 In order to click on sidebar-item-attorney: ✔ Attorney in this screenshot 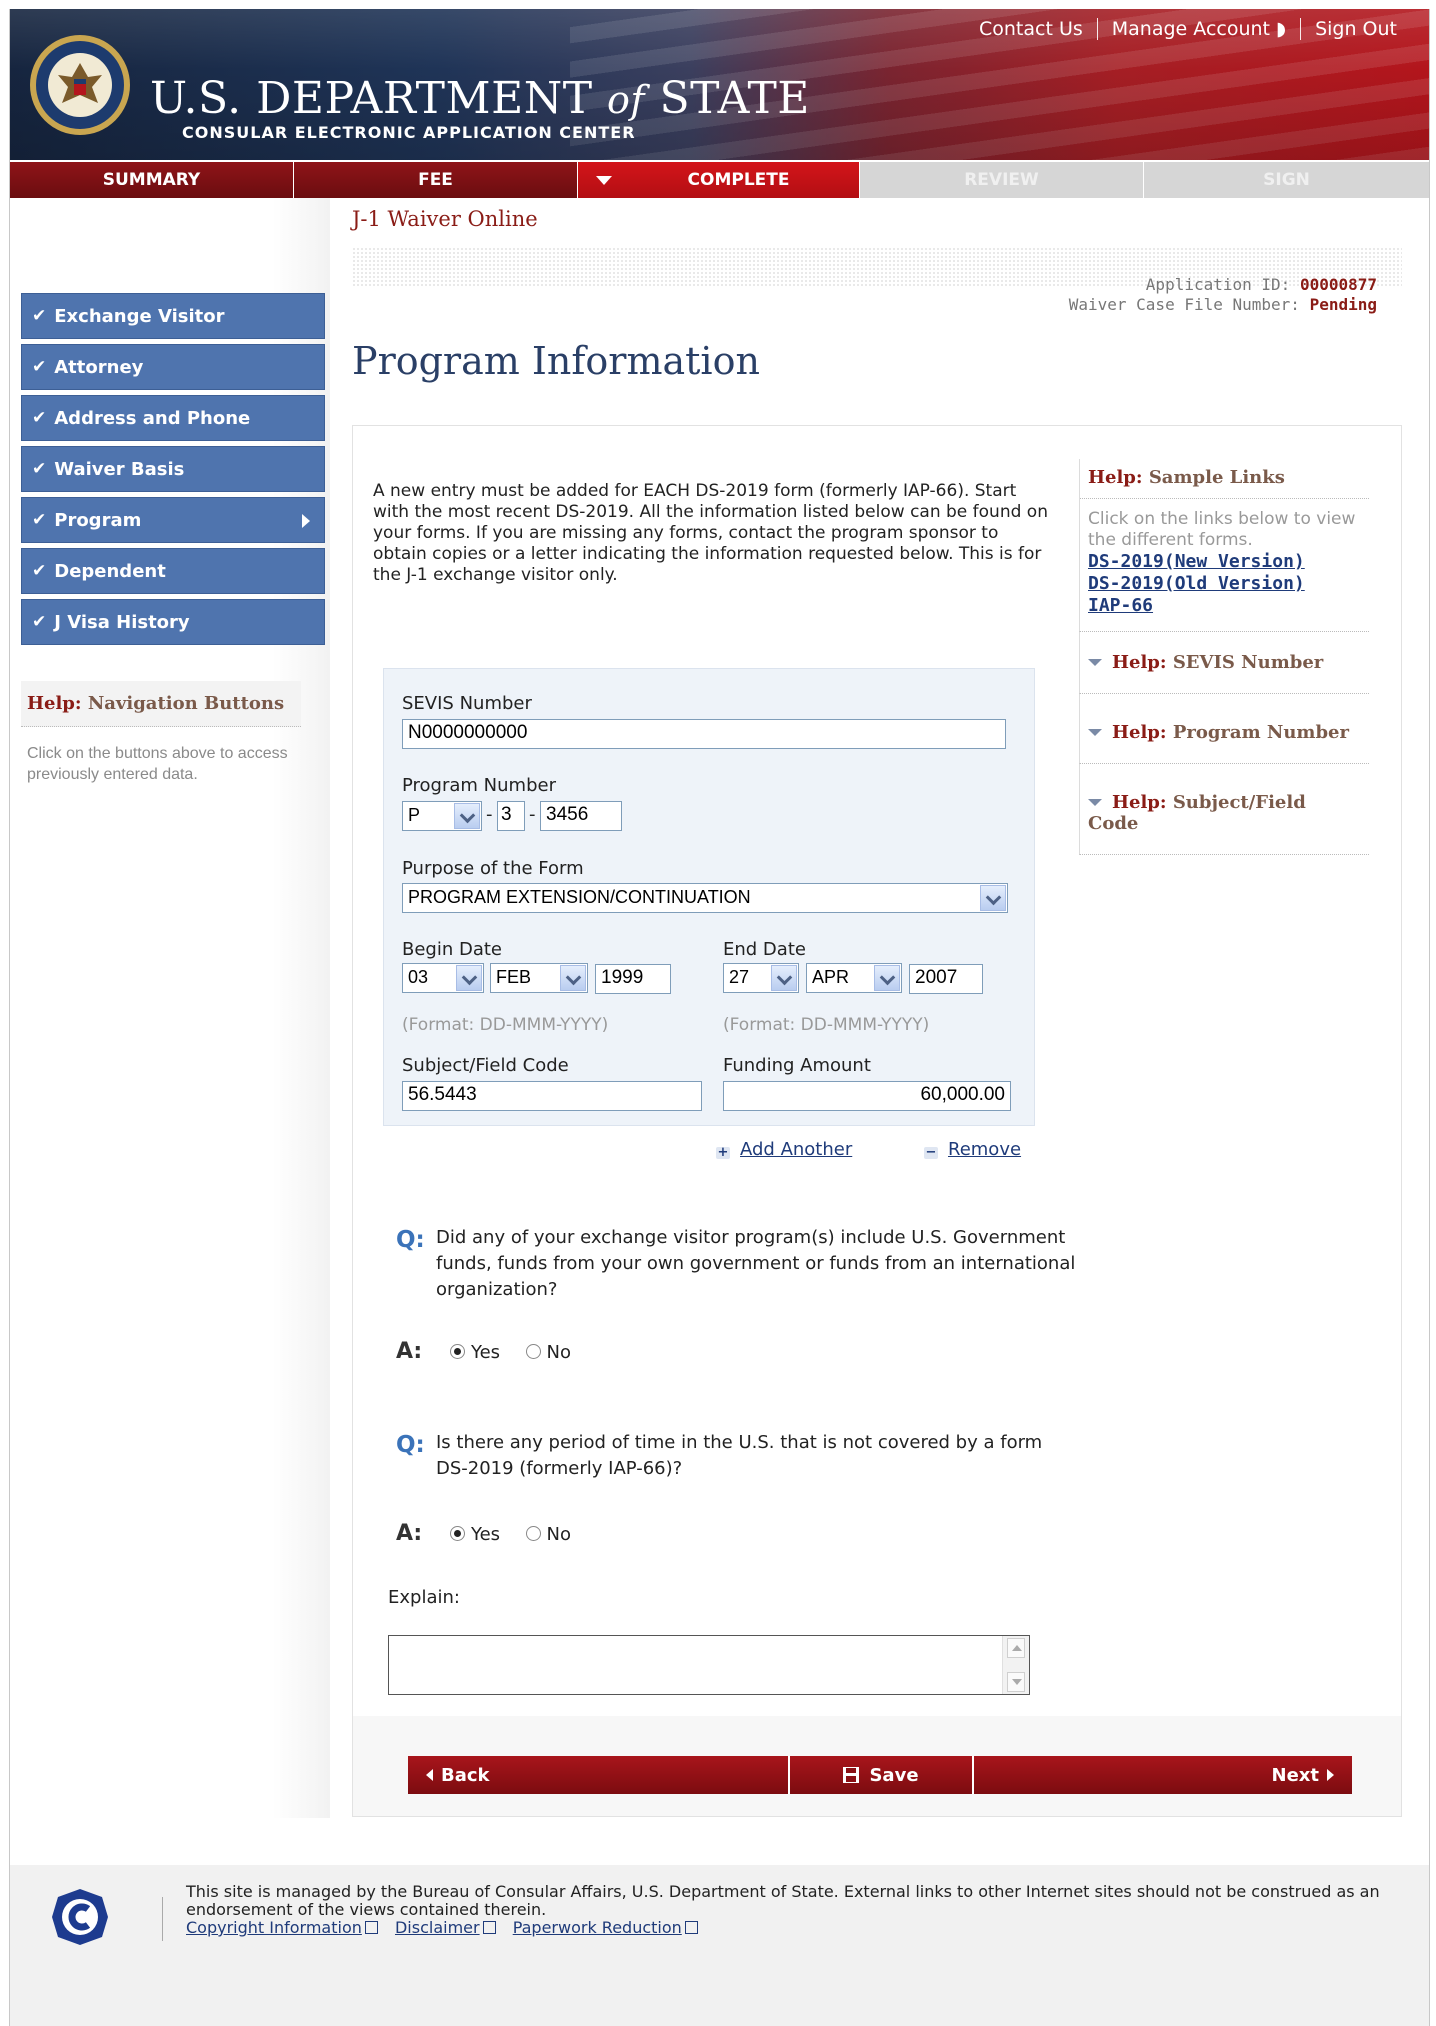, I will do `click(173, 367)`.